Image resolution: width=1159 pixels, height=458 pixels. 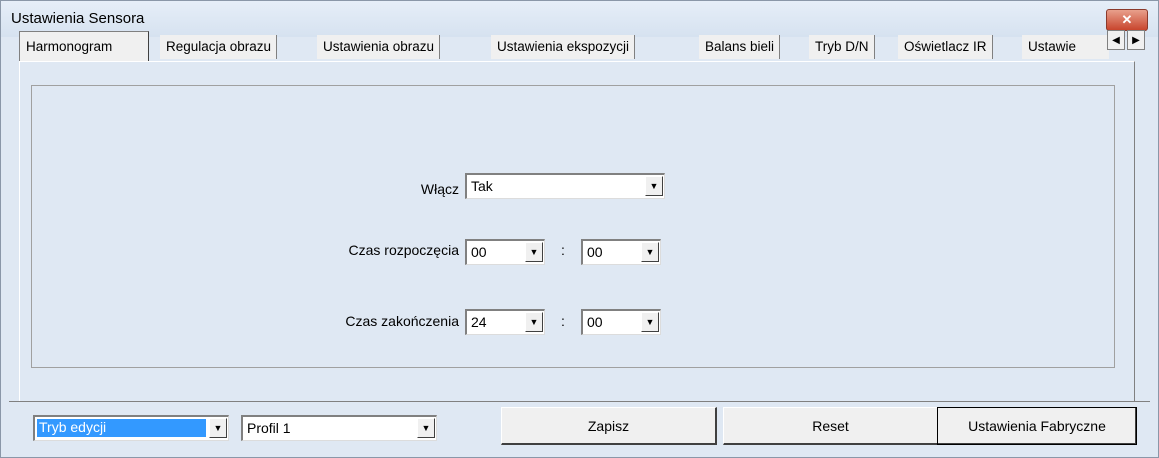 What do you see at coordinates (439, 189) in the screenshot?
I see `enable-label: Włącz` at bounding box center [439, 189].